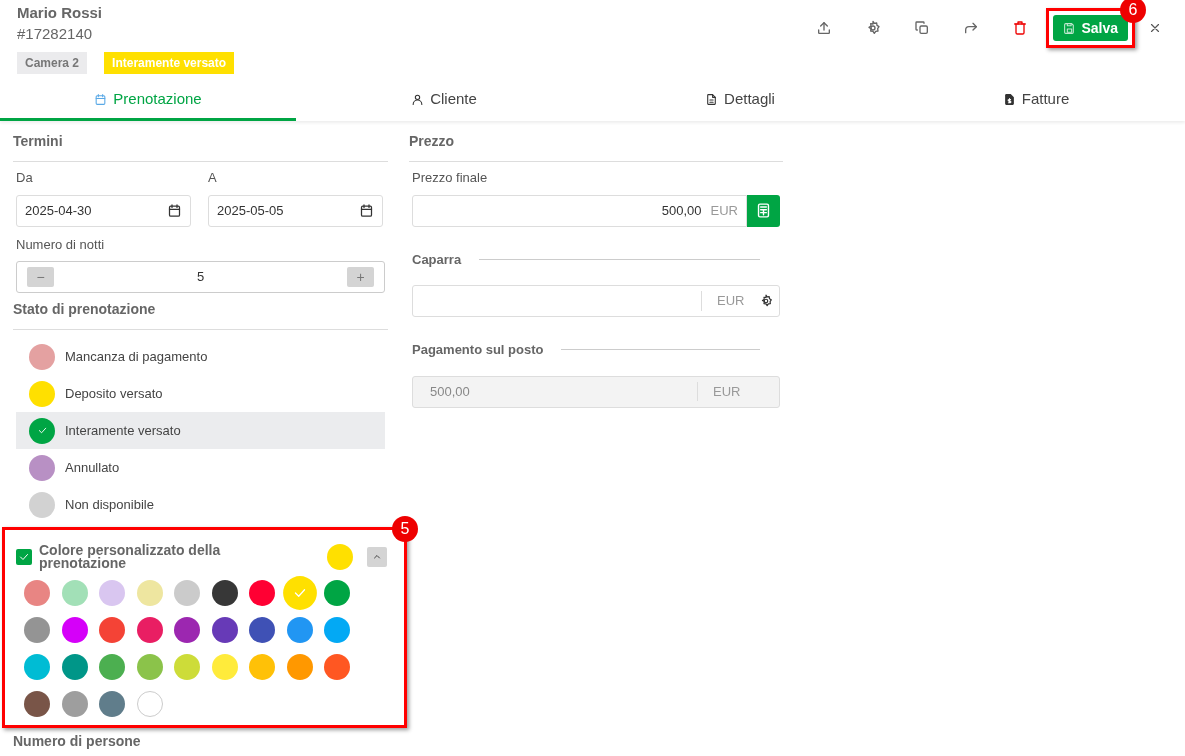 This screenshot has width=1185, height=756. Describe the element at coordinates (77, 741) in the screenshot. I see `section-title: Numero di persone` at that location.